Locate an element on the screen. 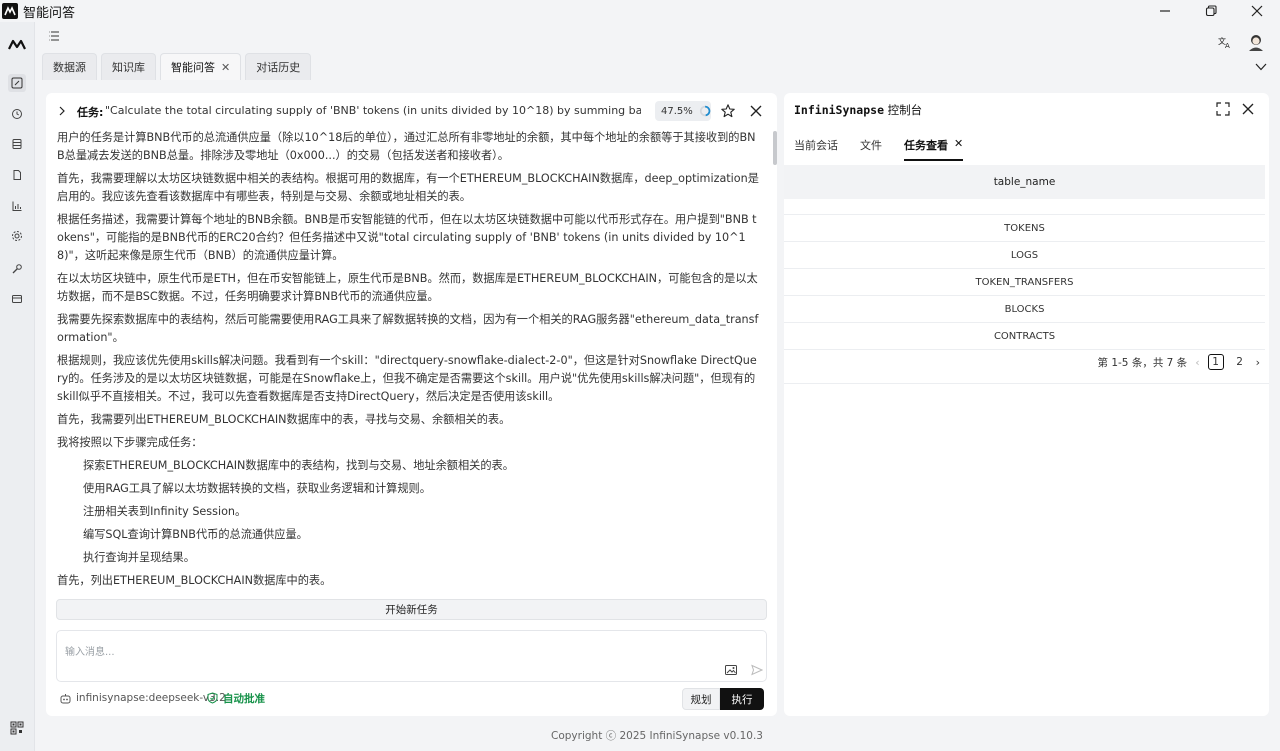 The image size is (1280, 751). content-scrollbar is located at coordinates (775, 148).